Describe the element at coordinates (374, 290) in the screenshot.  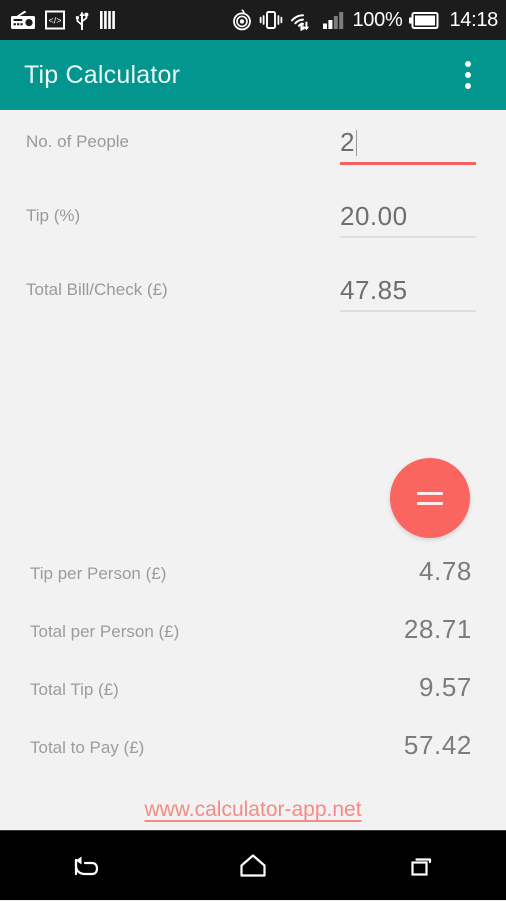
I see `input-value-total-bill: 47.85` at that location.